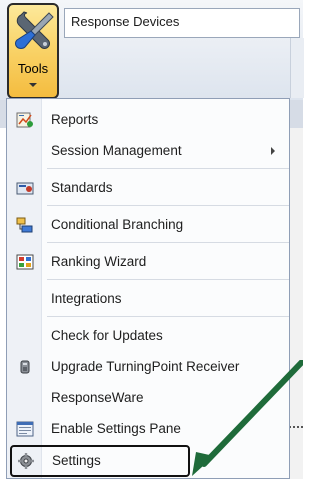  Describe the element at coordinates (99, 261) in the screenshot. I see `menu-item-label: Ranking Wizard` at that location.